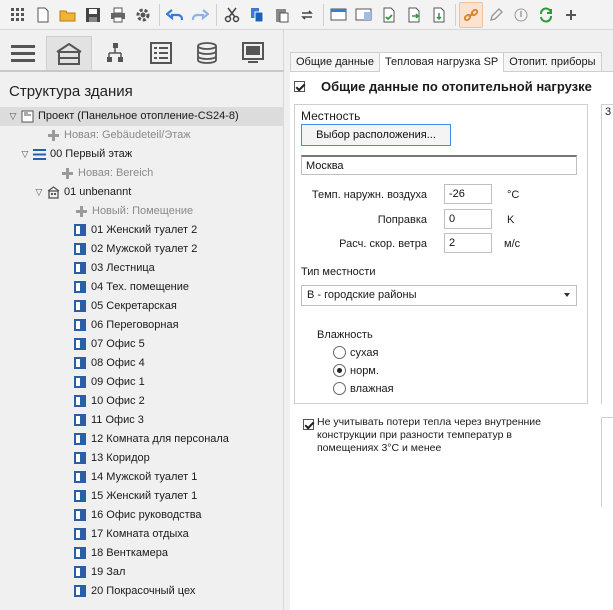  I want to click on menu-icon, so click(23, 53).